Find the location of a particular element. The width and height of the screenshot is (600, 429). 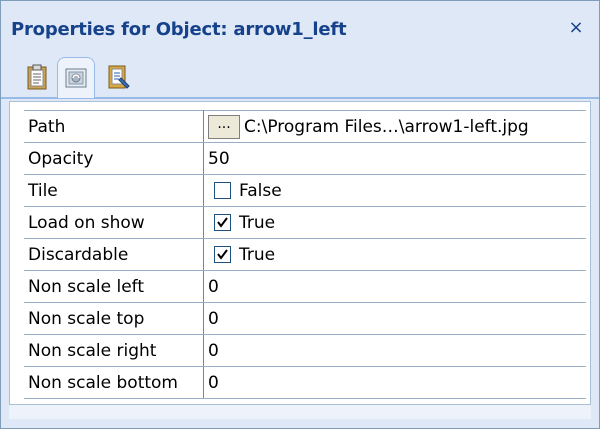

property-row: Load on show True is located at coordinates (305, 222).